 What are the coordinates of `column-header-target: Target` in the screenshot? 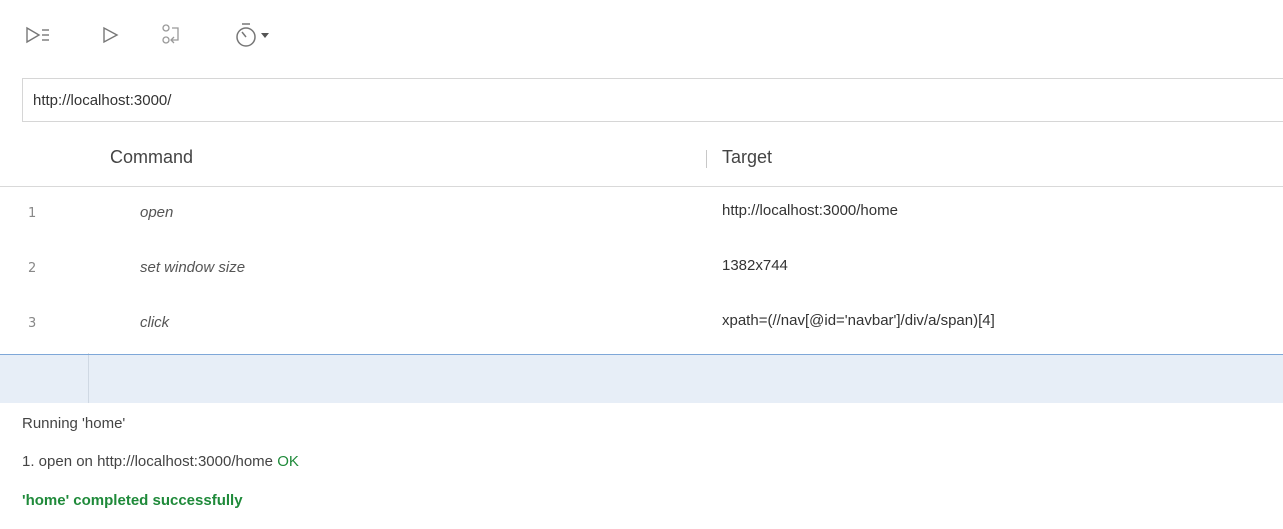 It's located at (747, 157).